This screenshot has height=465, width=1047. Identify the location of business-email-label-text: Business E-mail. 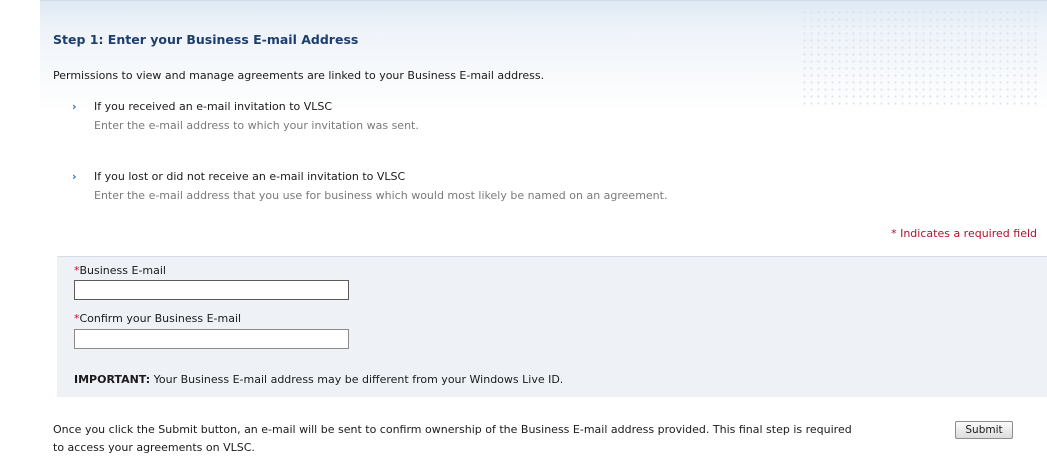
(123, 270).